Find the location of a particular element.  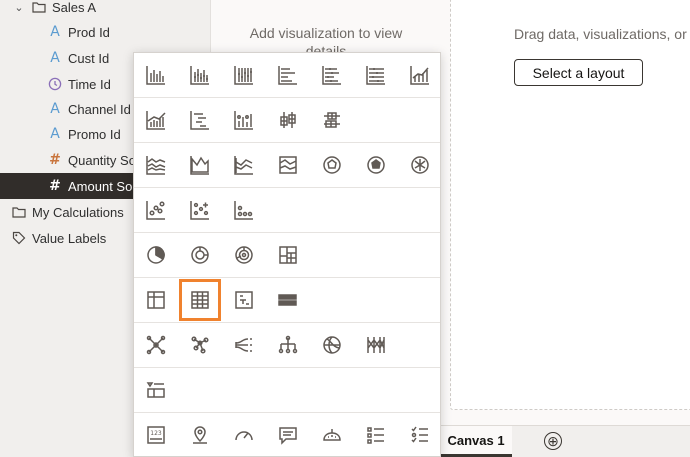

heatmap-icon is located at coordinates (288, 300).